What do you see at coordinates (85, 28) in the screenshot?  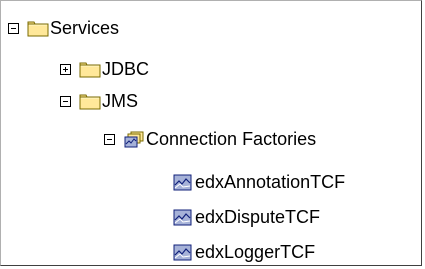 I see `tree-node-label: Services` at bounding box center [85, 28].